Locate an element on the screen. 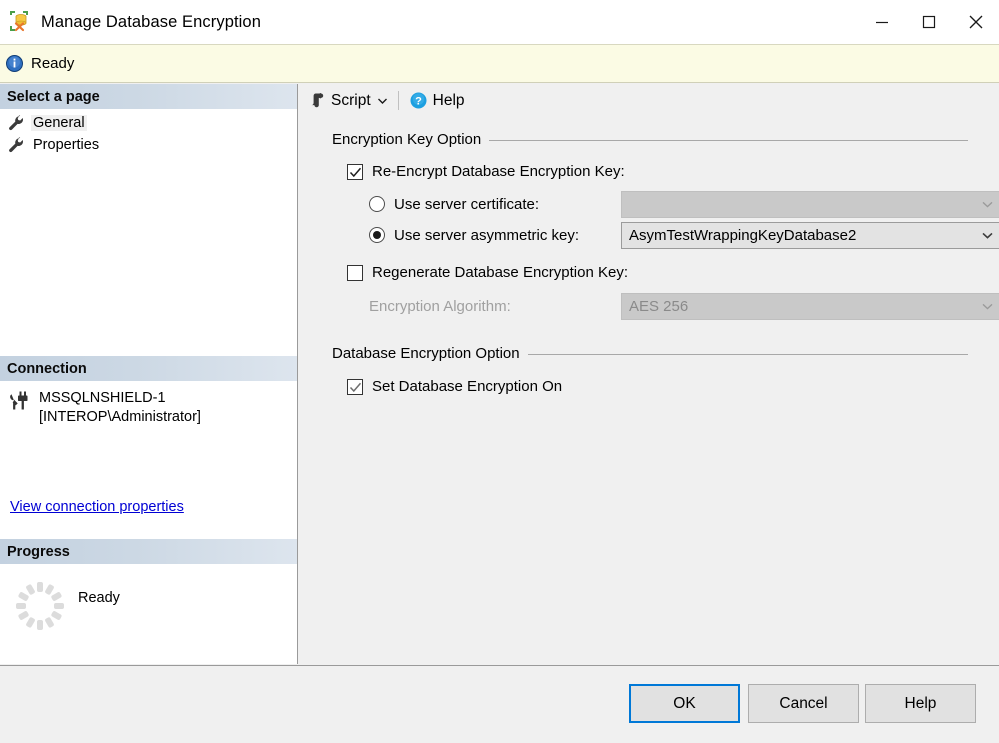  database-encryption-option-header: Database Encryption Option is located at coordinates (650, 354).